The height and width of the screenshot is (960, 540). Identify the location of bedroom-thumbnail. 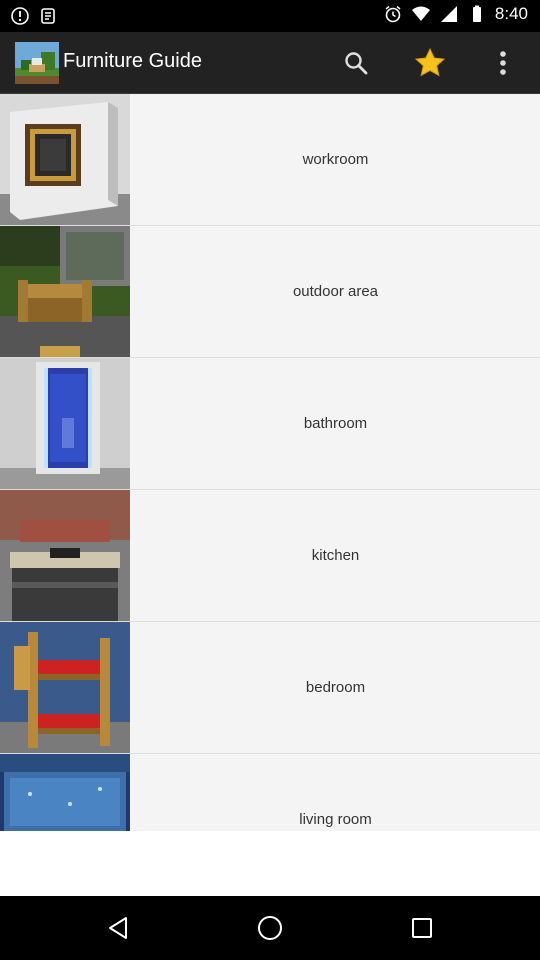
(65, 687).